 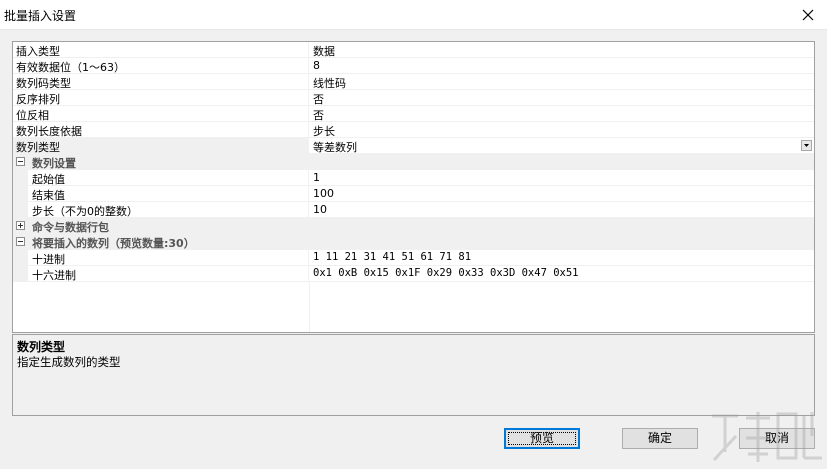 What do you see at coordinates (413, 98) in the screenshot?
I see `property-row-reverse-order: 反序排列 否` at bounding box center [413, 98].